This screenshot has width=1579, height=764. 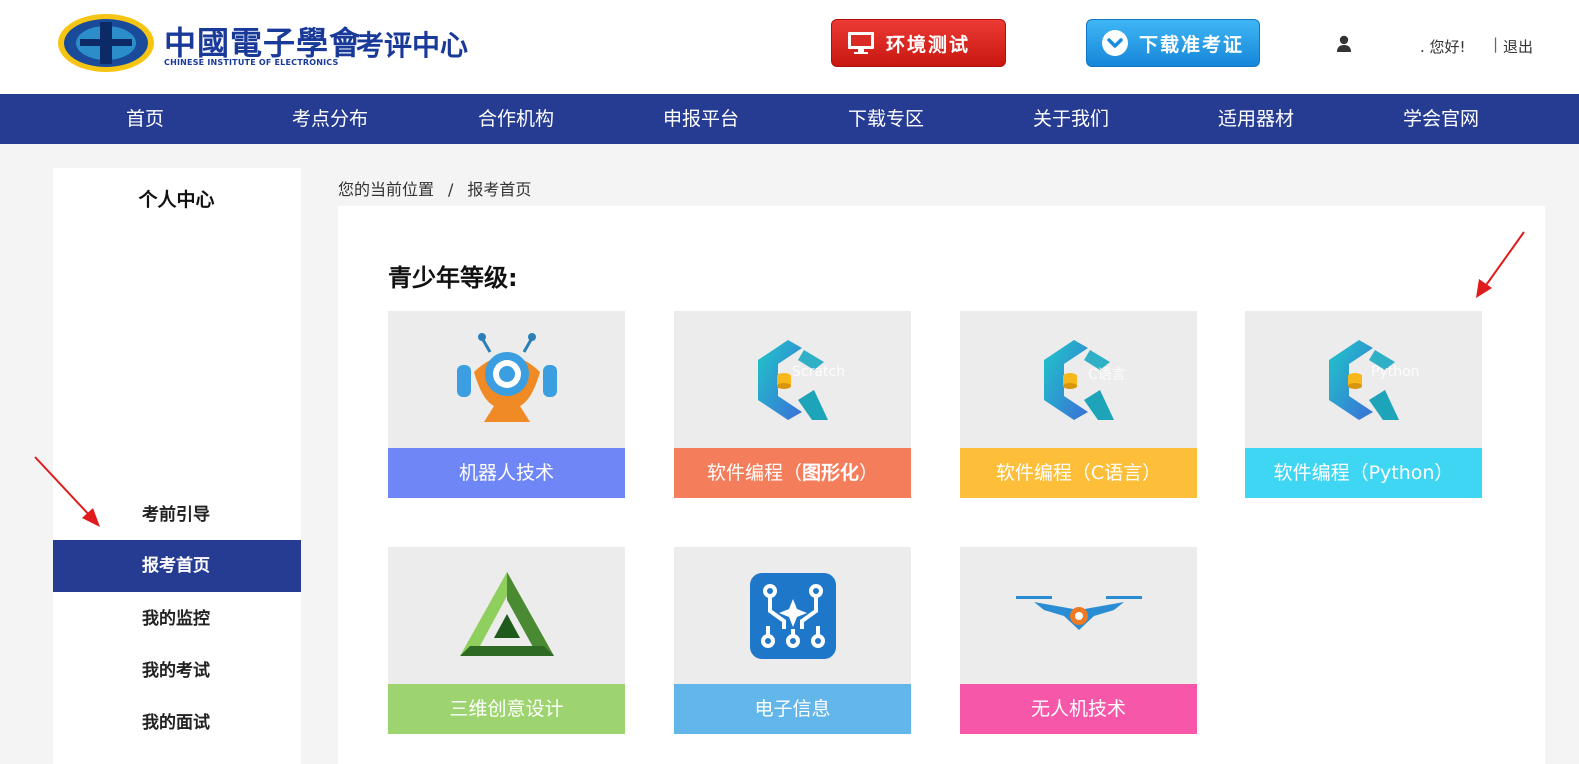 What do you see at coordinates (701, 119) in the screenshot?
I see `nav-item-apply-platform: 申报平台` at bounding box center [701, 119].